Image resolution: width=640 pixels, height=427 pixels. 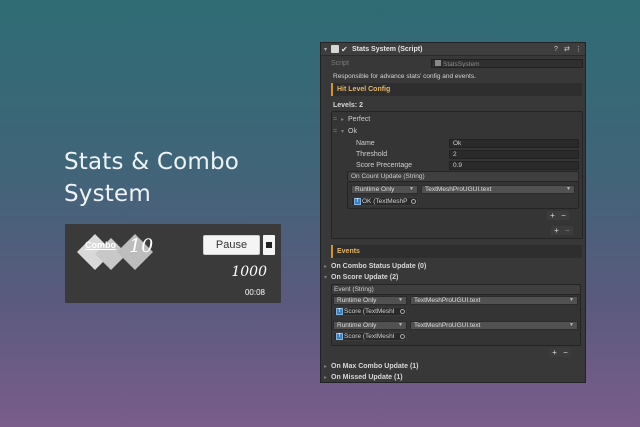 I want to click on combo-emblem: Combo 10, so click(x=114, y=251).